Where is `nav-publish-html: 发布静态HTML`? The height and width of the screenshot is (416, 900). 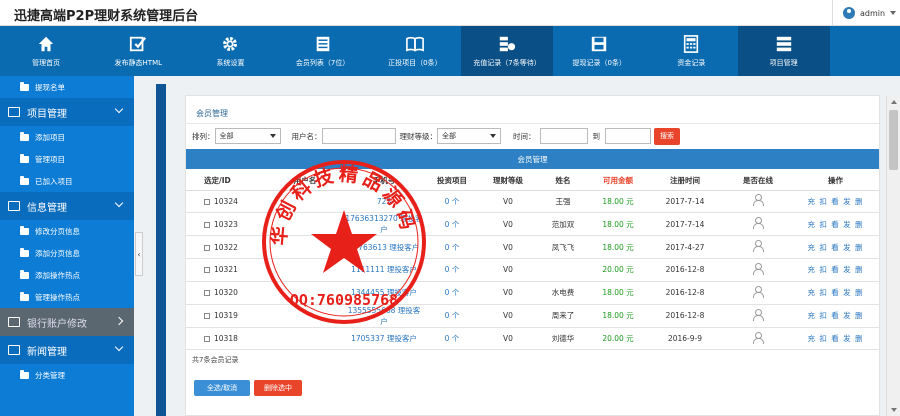 nav-publish-html: 发布静态HTML is located at coordinates (138, 51).